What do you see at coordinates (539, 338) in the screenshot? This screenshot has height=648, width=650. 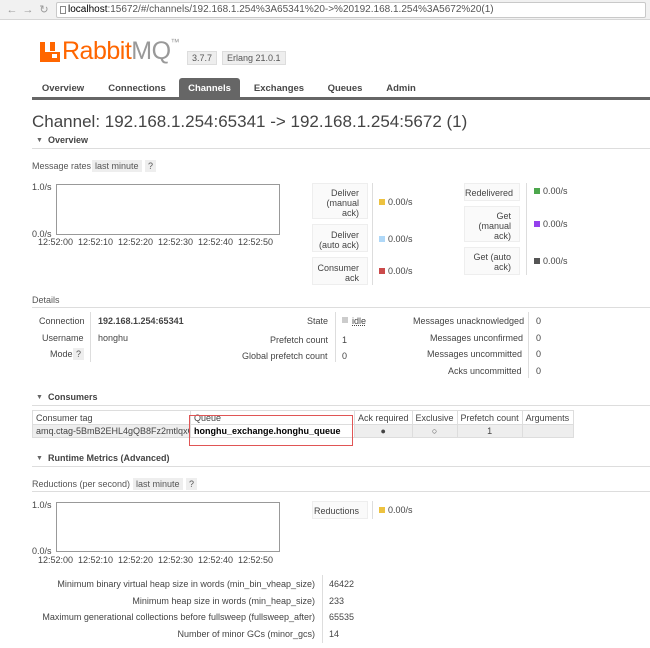 I see `unconfirmed-value: 0` at bounding box center [539, 338].